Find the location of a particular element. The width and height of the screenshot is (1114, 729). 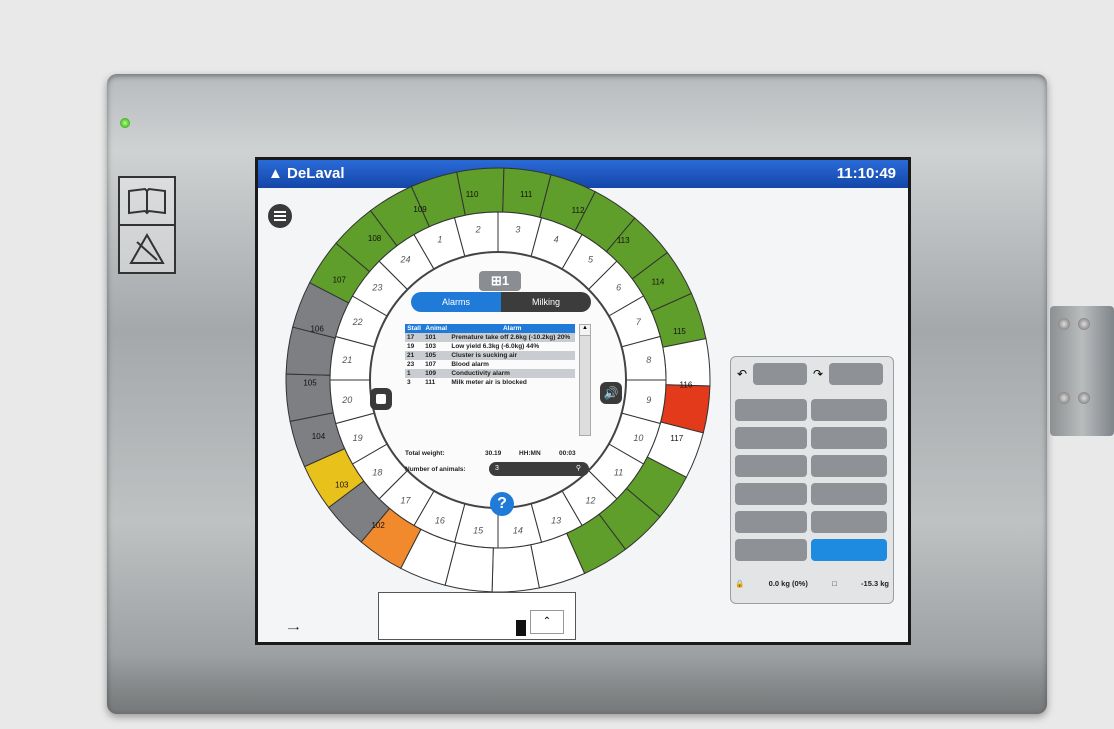

control-button-active is located at coordinates (849, 550).